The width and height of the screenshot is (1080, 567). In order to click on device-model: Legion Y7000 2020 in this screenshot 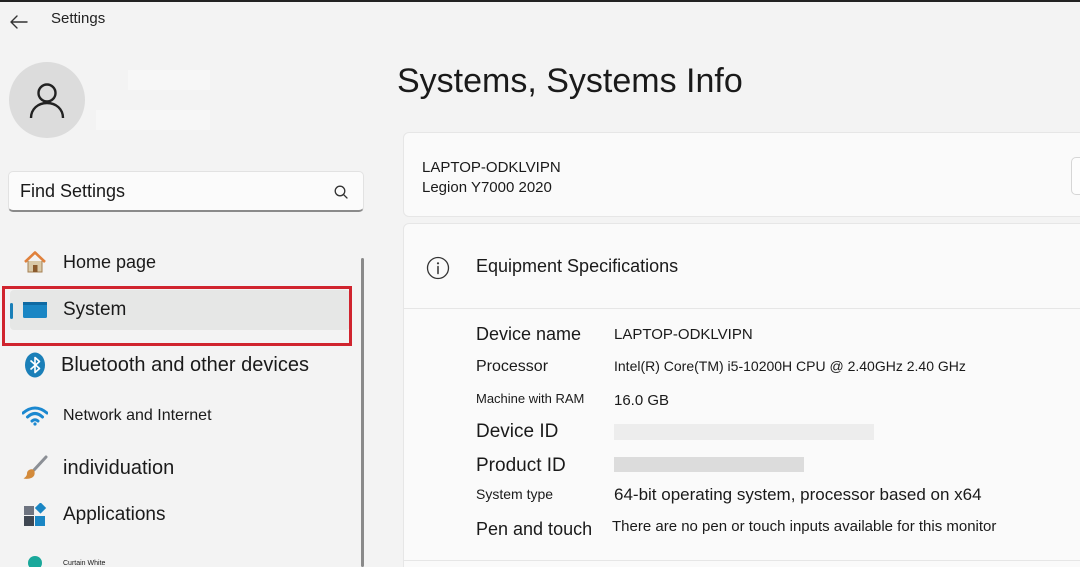, I will do `click(487, 187)`.